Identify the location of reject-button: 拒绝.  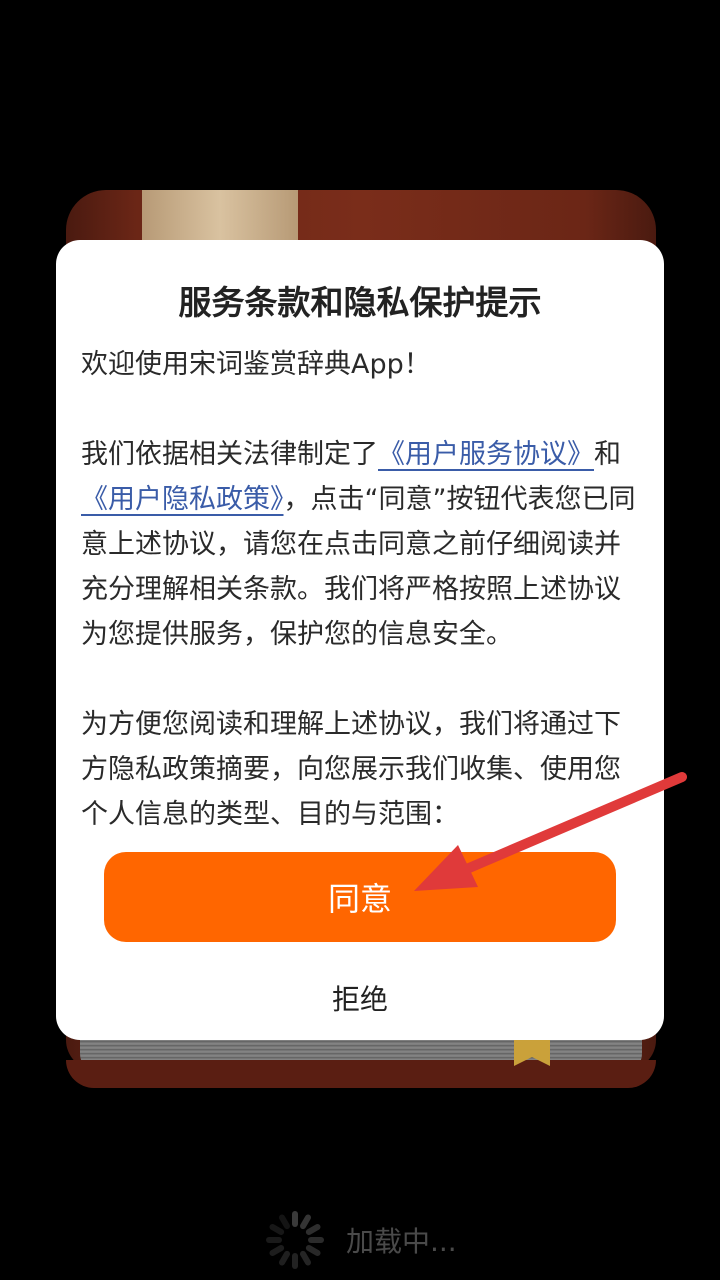
(360, 998).